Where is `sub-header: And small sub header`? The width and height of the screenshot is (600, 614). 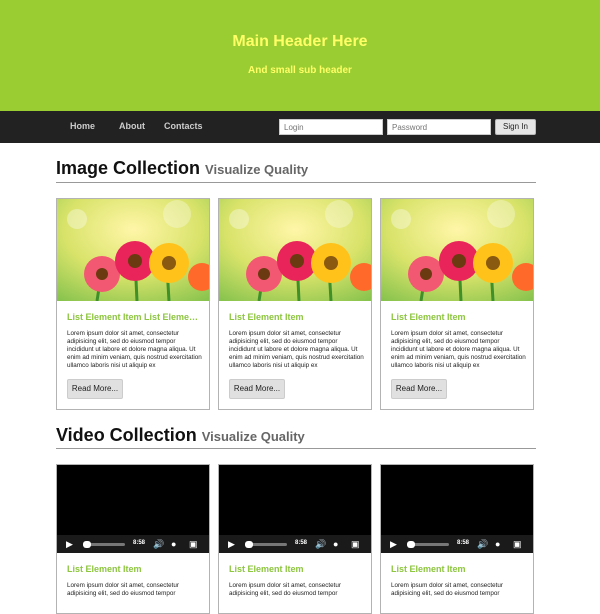 sub-header: And small sub header is located at coordinates (300, 70).